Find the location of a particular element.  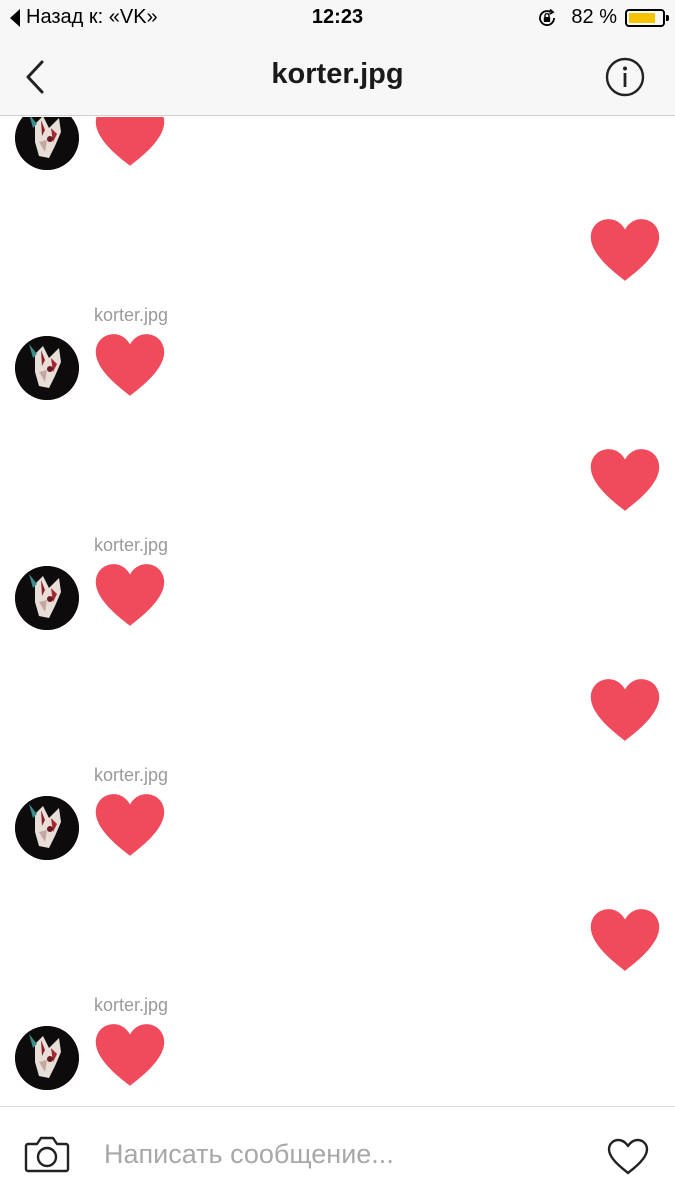

nav-bar: korter.jpg is located at coordinates (337, 77).